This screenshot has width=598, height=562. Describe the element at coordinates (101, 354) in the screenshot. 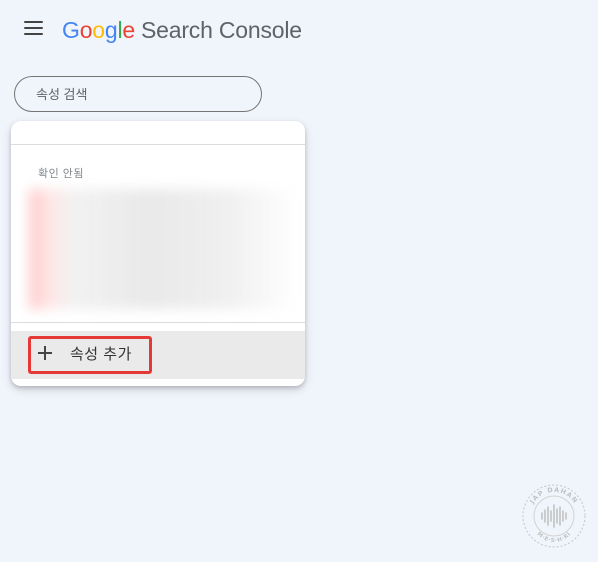

I see `add-property-label: 속성 추가` at that location.